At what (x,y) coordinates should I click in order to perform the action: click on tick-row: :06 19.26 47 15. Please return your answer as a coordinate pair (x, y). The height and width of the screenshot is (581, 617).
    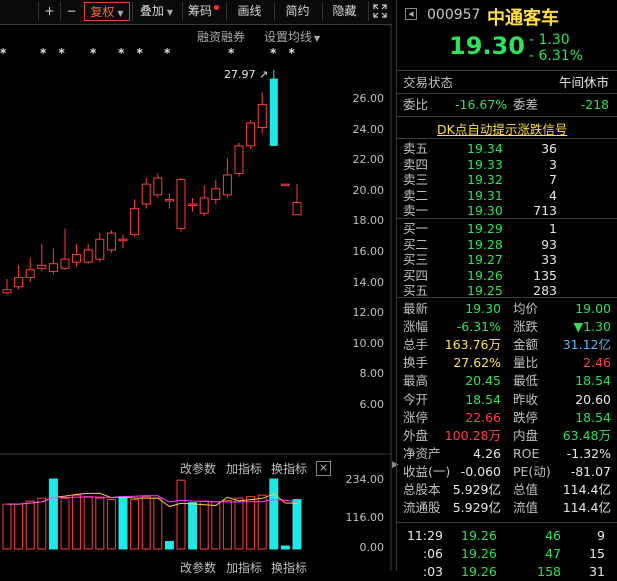
    Looking at the image, I should click on (508, 554).